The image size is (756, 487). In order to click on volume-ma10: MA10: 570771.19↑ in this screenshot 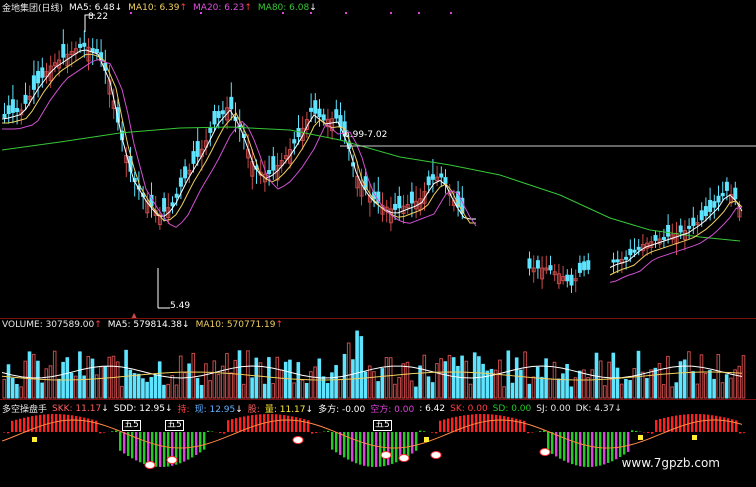, I will do `click(239, 325)`.